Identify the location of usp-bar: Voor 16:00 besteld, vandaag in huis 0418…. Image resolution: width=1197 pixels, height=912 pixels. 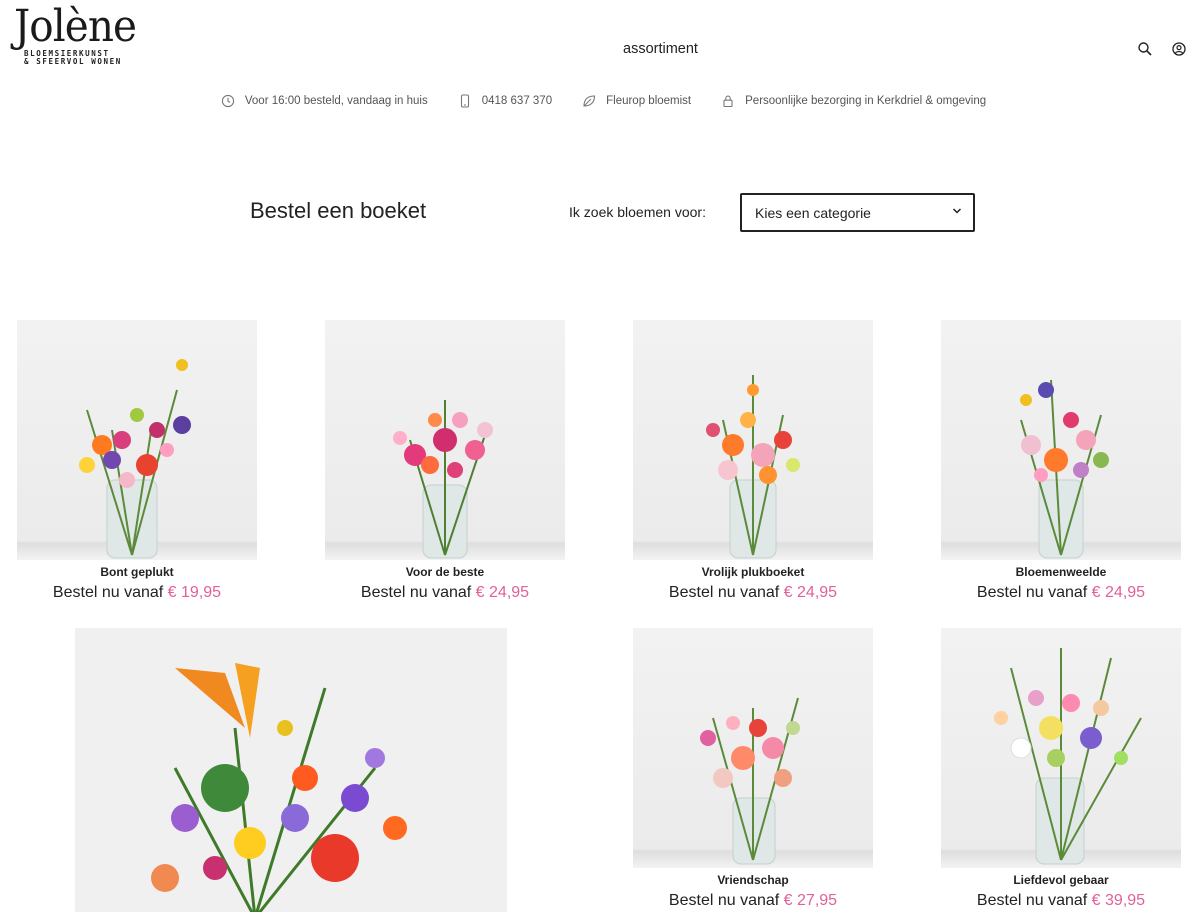
(598, 101).